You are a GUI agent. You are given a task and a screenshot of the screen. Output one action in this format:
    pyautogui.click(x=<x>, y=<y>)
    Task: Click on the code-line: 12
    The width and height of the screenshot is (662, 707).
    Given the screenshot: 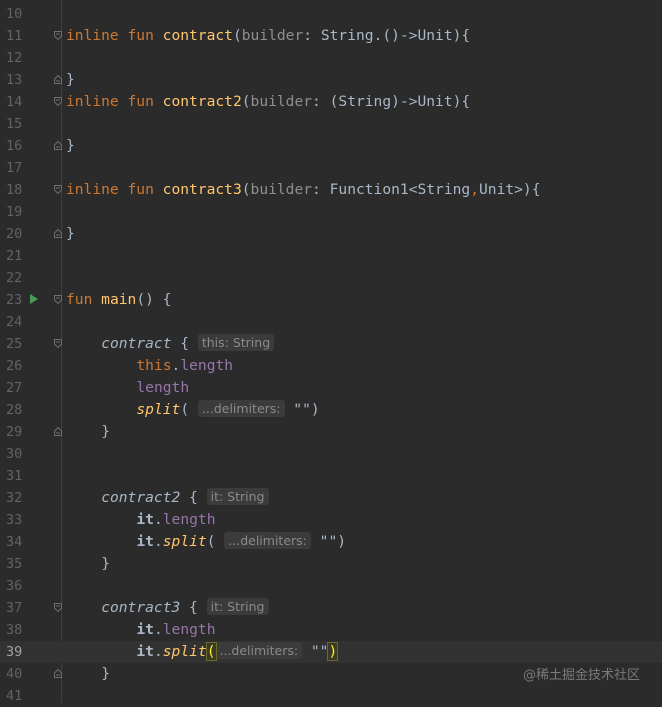 What is the action you would take?
    pyautogui.click(x=331, y=58)
    